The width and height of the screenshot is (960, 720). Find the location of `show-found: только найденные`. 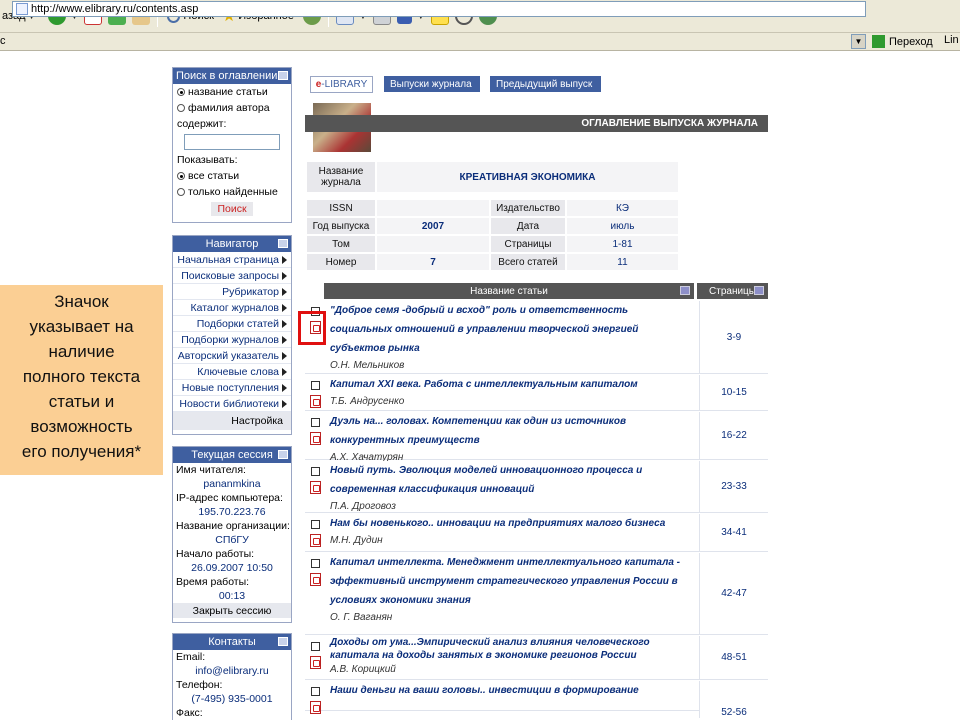

show-found: только найденные is located at coordinates (232, 192).